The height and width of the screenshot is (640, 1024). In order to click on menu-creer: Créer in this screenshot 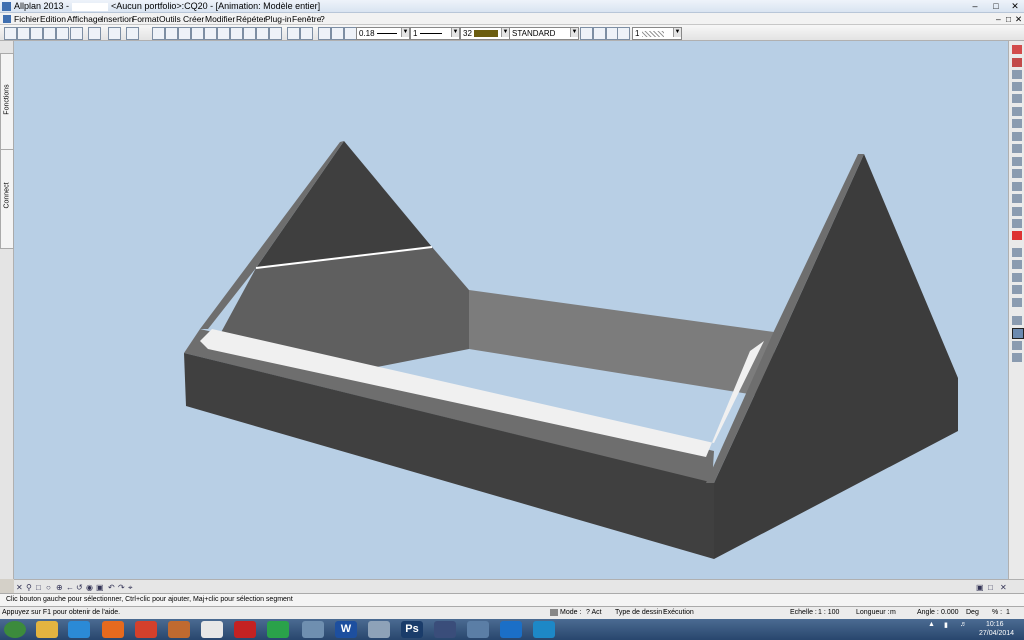, I will do `click(193, 19)`.